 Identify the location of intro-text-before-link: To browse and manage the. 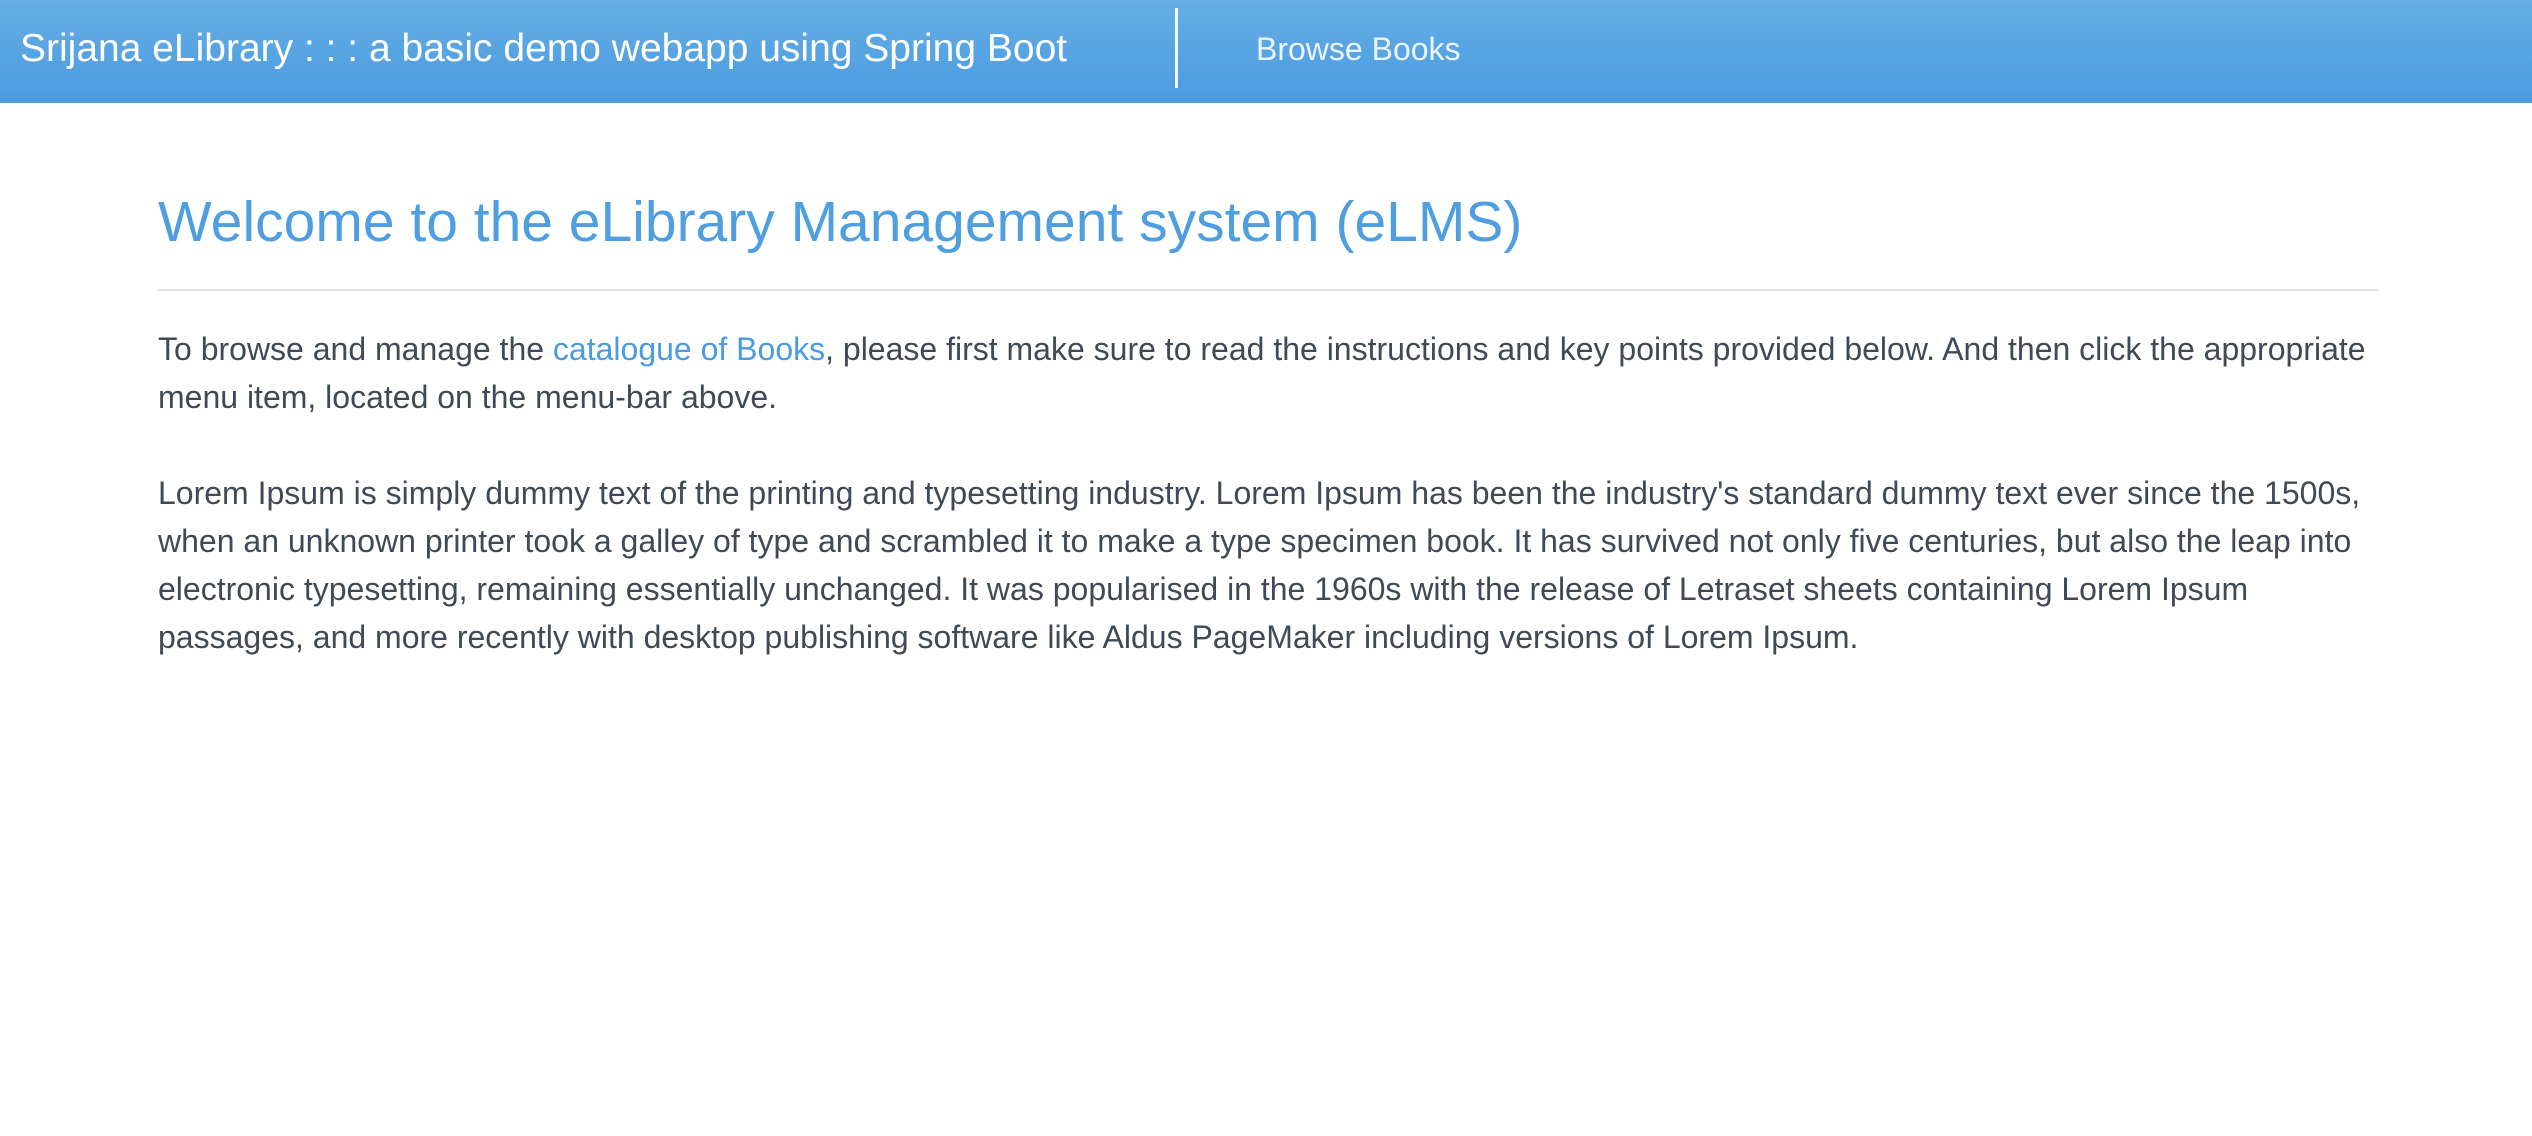
(355, 349).